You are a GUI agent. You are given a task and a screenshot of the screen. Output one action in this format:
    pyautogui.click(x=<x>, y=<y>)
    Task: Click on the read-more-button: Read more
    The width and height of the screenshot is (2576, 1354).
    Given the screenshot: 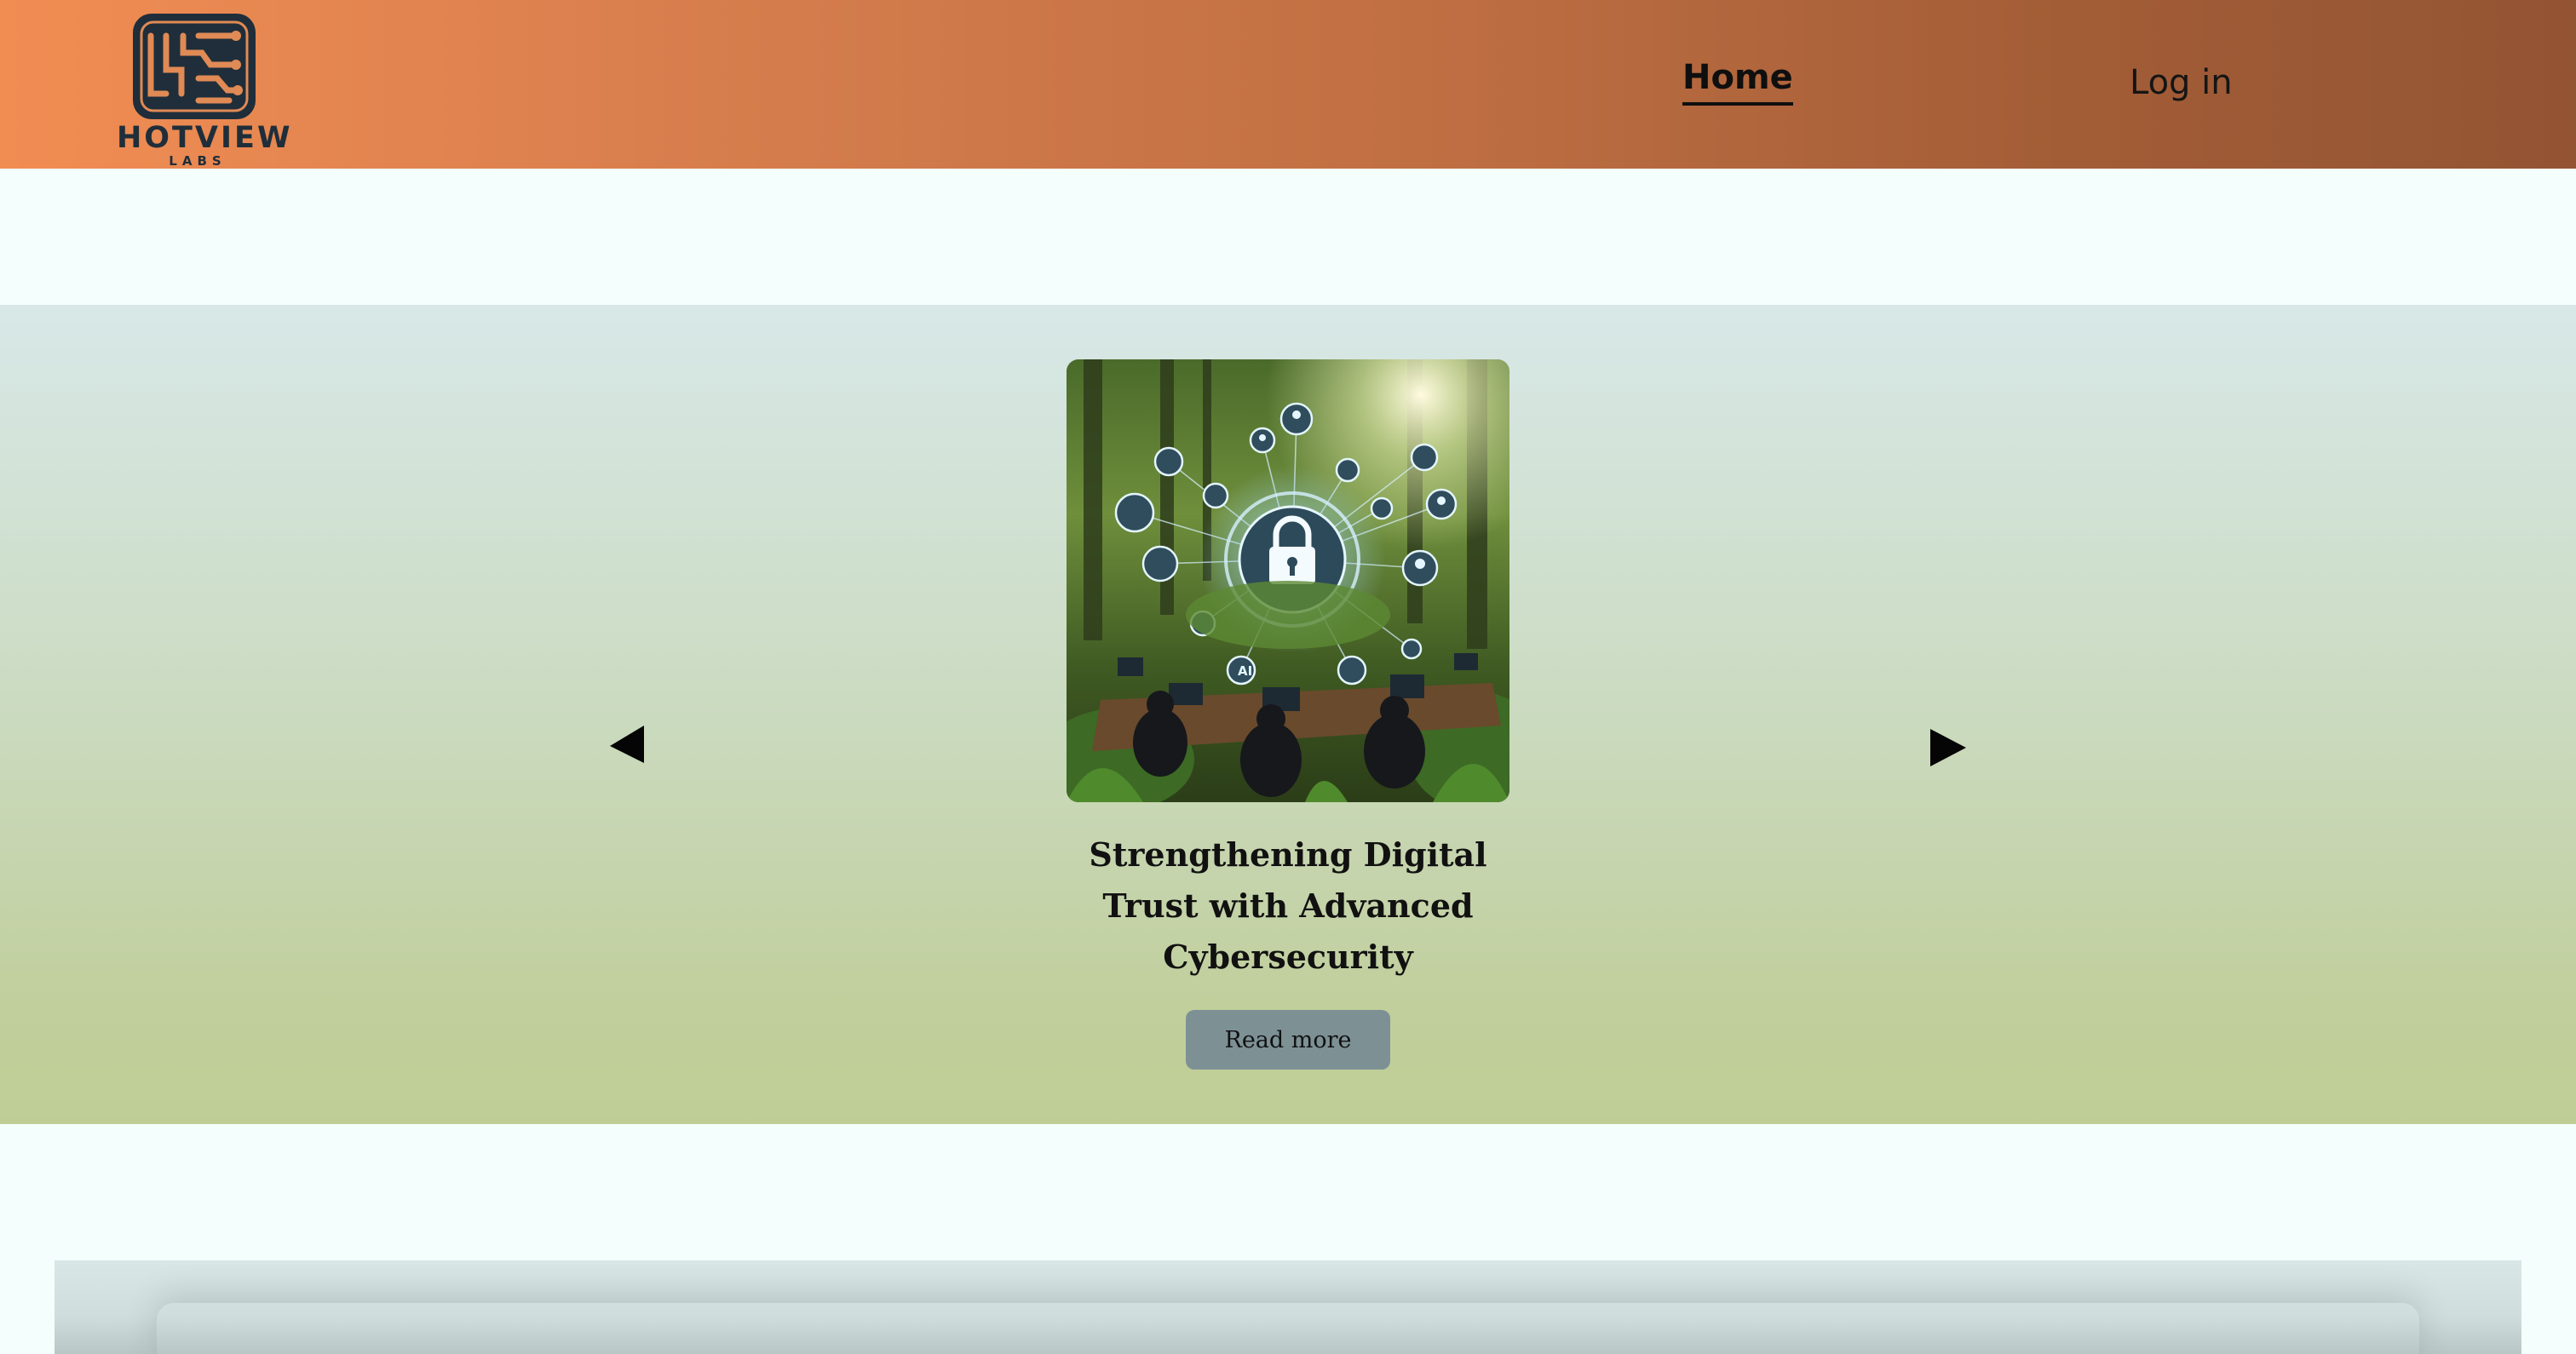 What is the action you would take?
    pyautogui.click(x=1288, y=1040)
    